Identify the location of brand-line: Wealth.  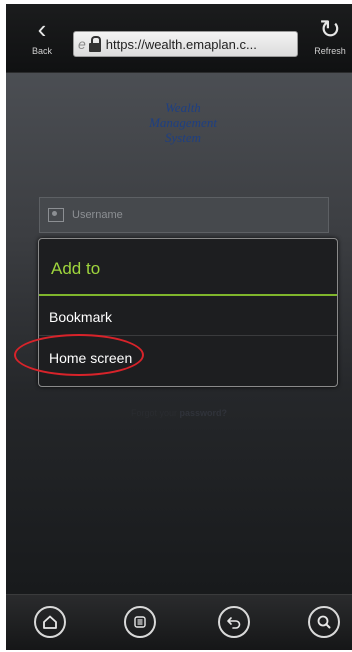
(183, 107).